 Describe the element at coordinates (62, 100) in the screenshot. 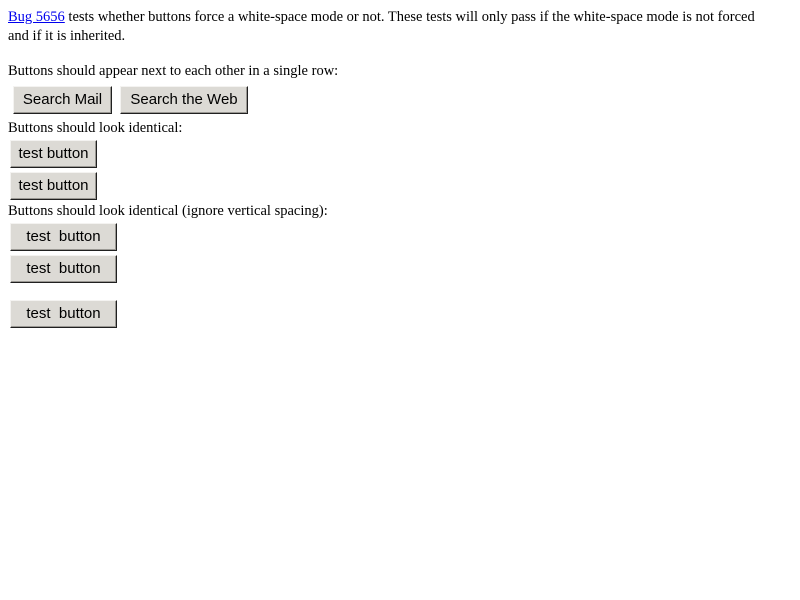

I see `search-mail-button: Search Mail` at that location.